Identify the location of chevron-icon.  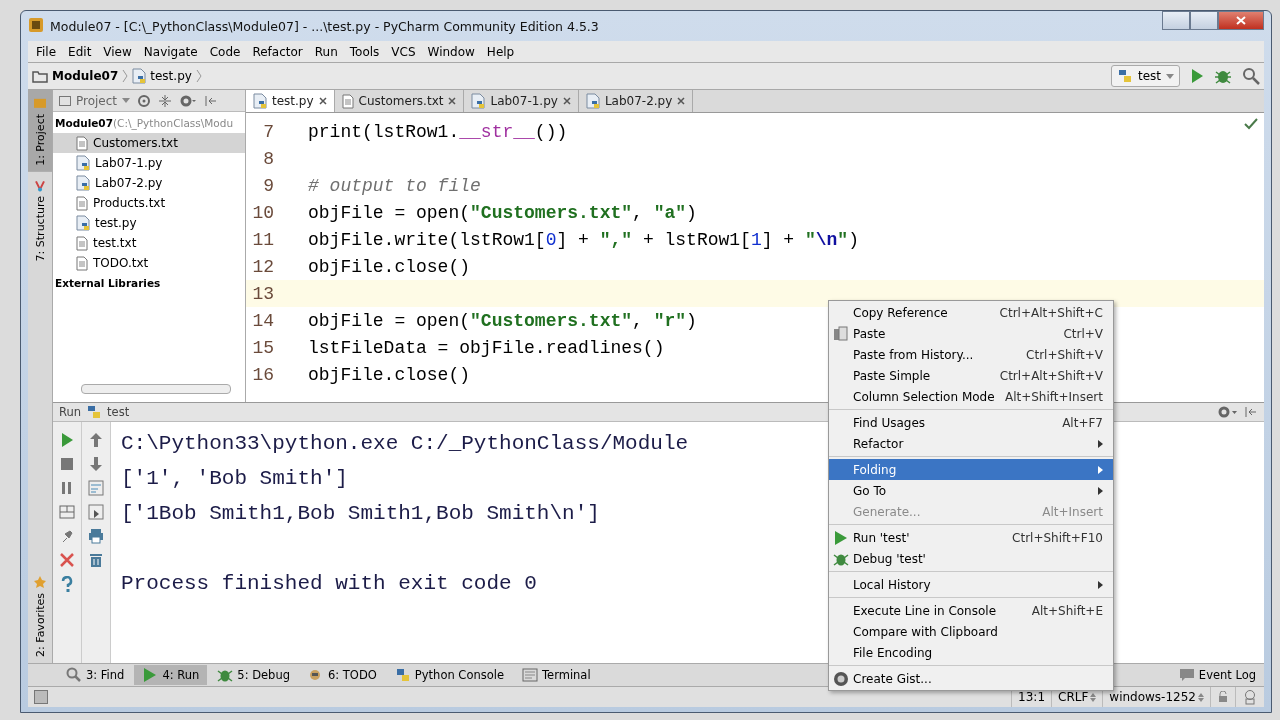
(198, 76).